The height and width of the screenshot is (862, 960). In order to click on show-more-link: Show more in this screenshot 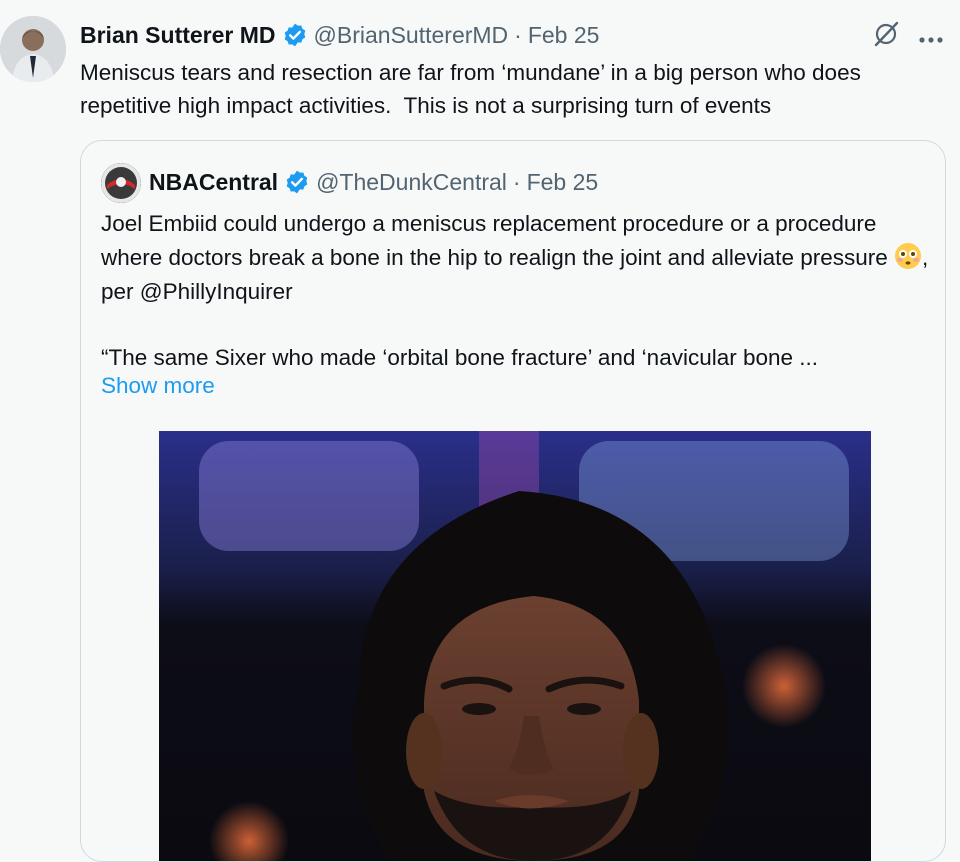, I will do `click(158, 386)`.